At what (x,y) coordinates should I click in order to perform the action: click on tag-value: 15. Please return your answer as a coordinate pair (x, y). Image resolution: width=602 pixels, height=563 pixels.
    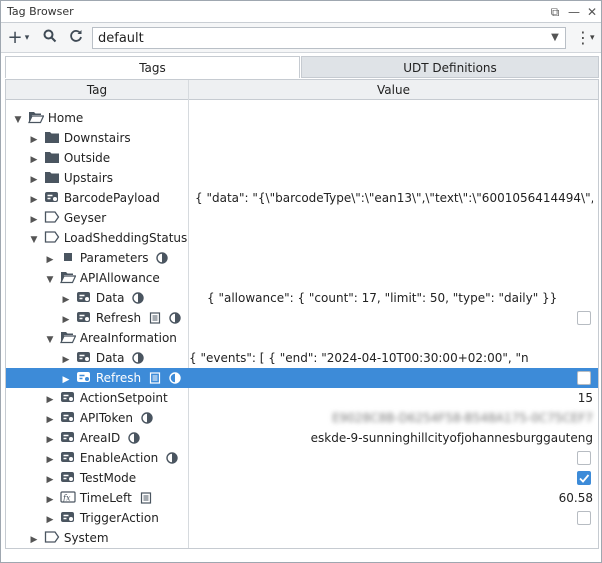
    Looking at the image, I should click on (391, 398).